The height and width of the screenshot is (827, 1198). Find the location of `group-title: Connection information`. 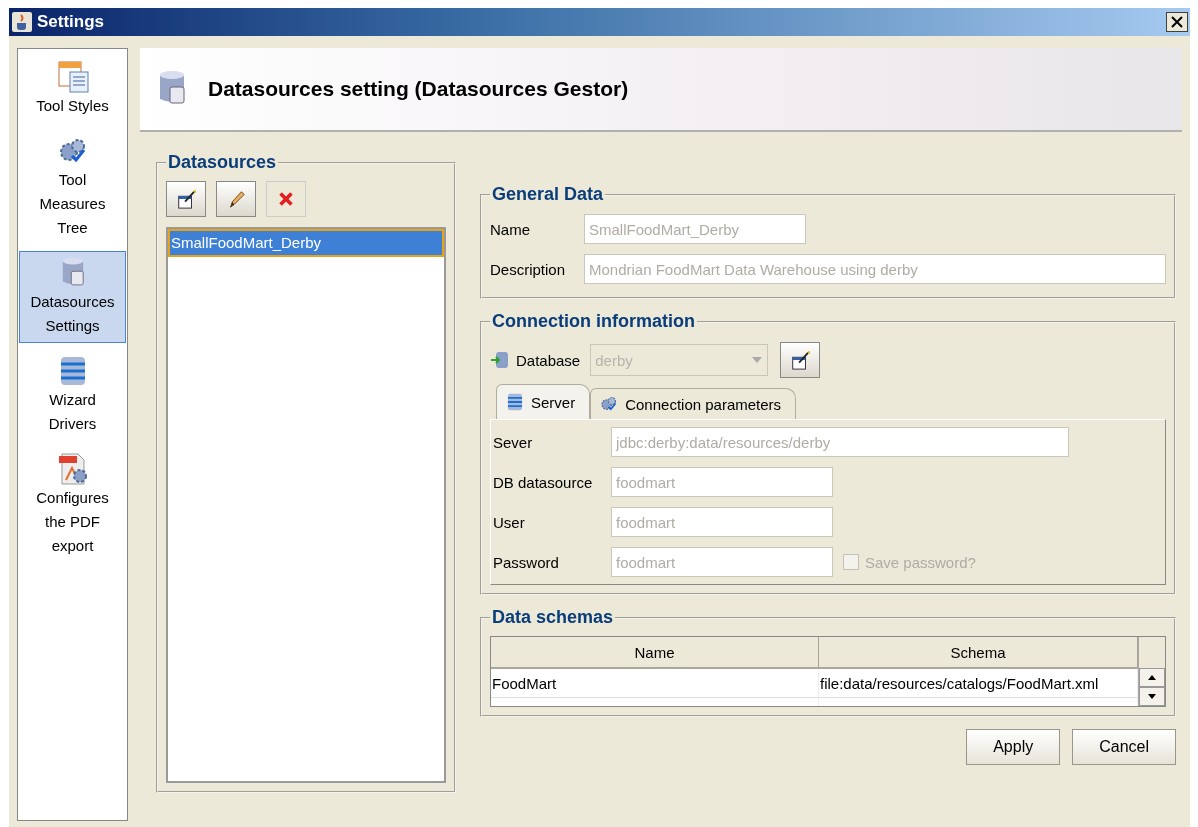

group-title: Connection information is located at coordinates (593, 321).